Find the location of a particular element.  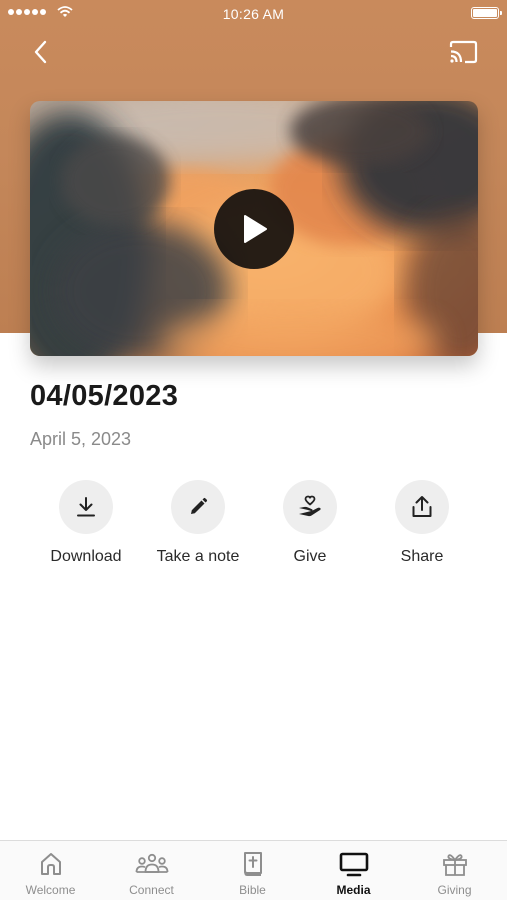

status-bar: 10:26 AM is located at coordinates (253, 14).